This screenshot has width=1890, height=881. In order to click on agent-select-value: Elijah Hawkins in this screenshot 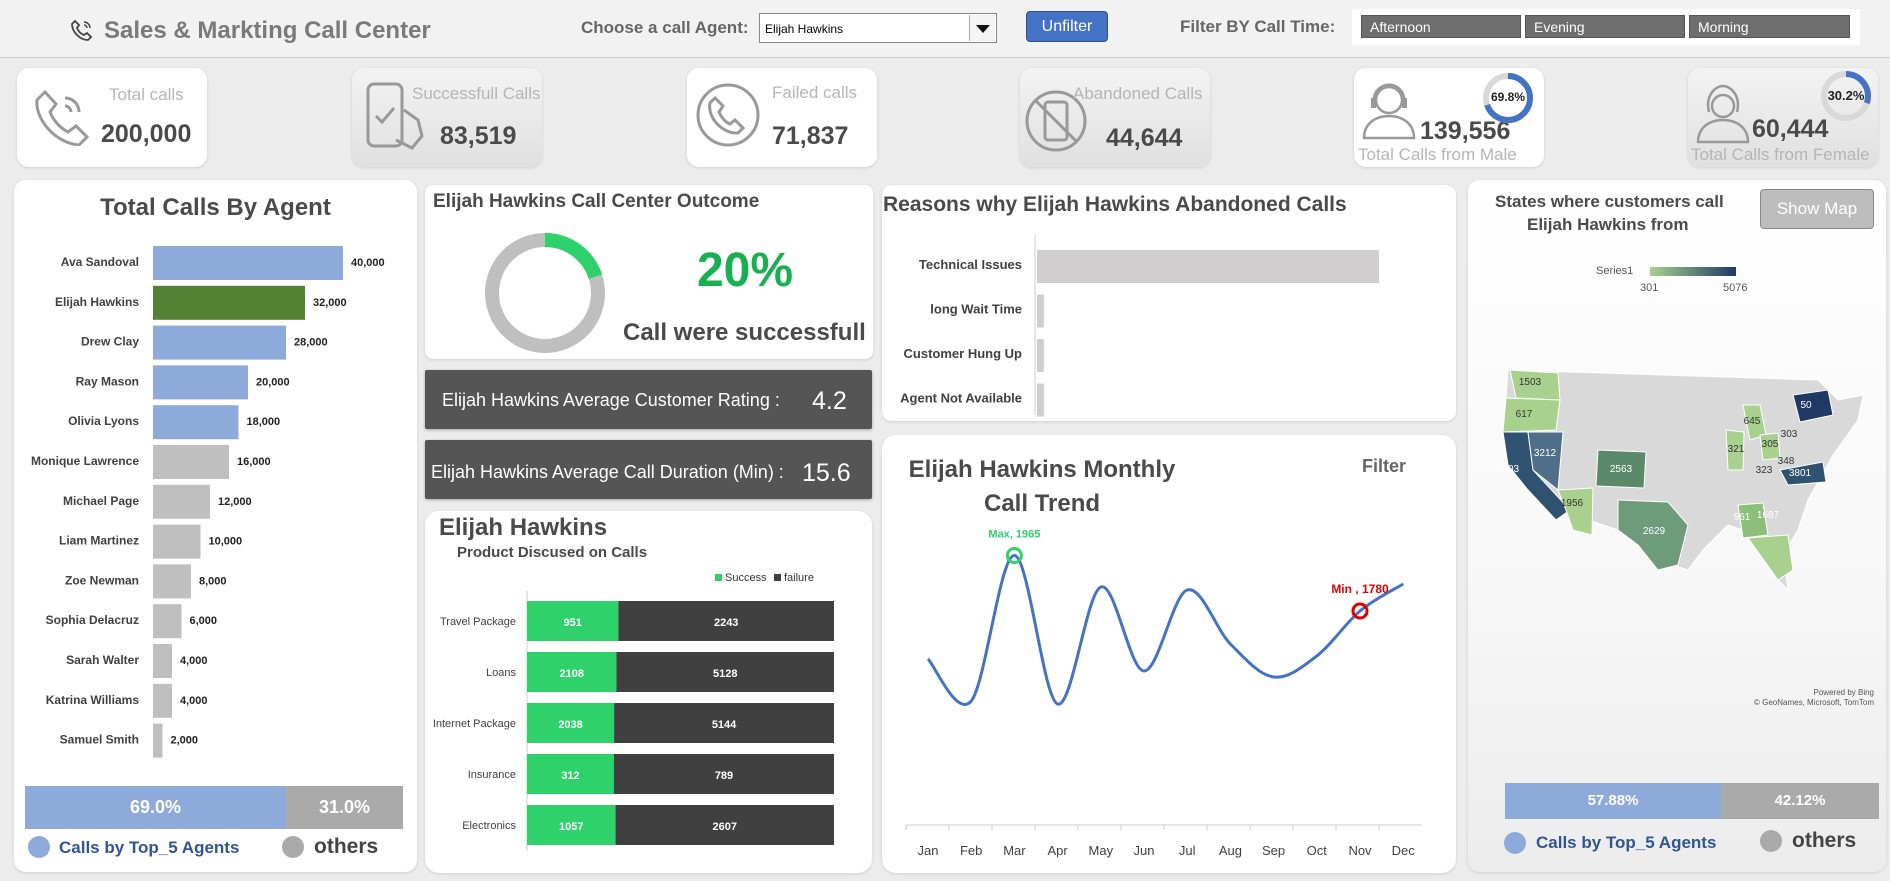, I will do `click(804, 29)`.